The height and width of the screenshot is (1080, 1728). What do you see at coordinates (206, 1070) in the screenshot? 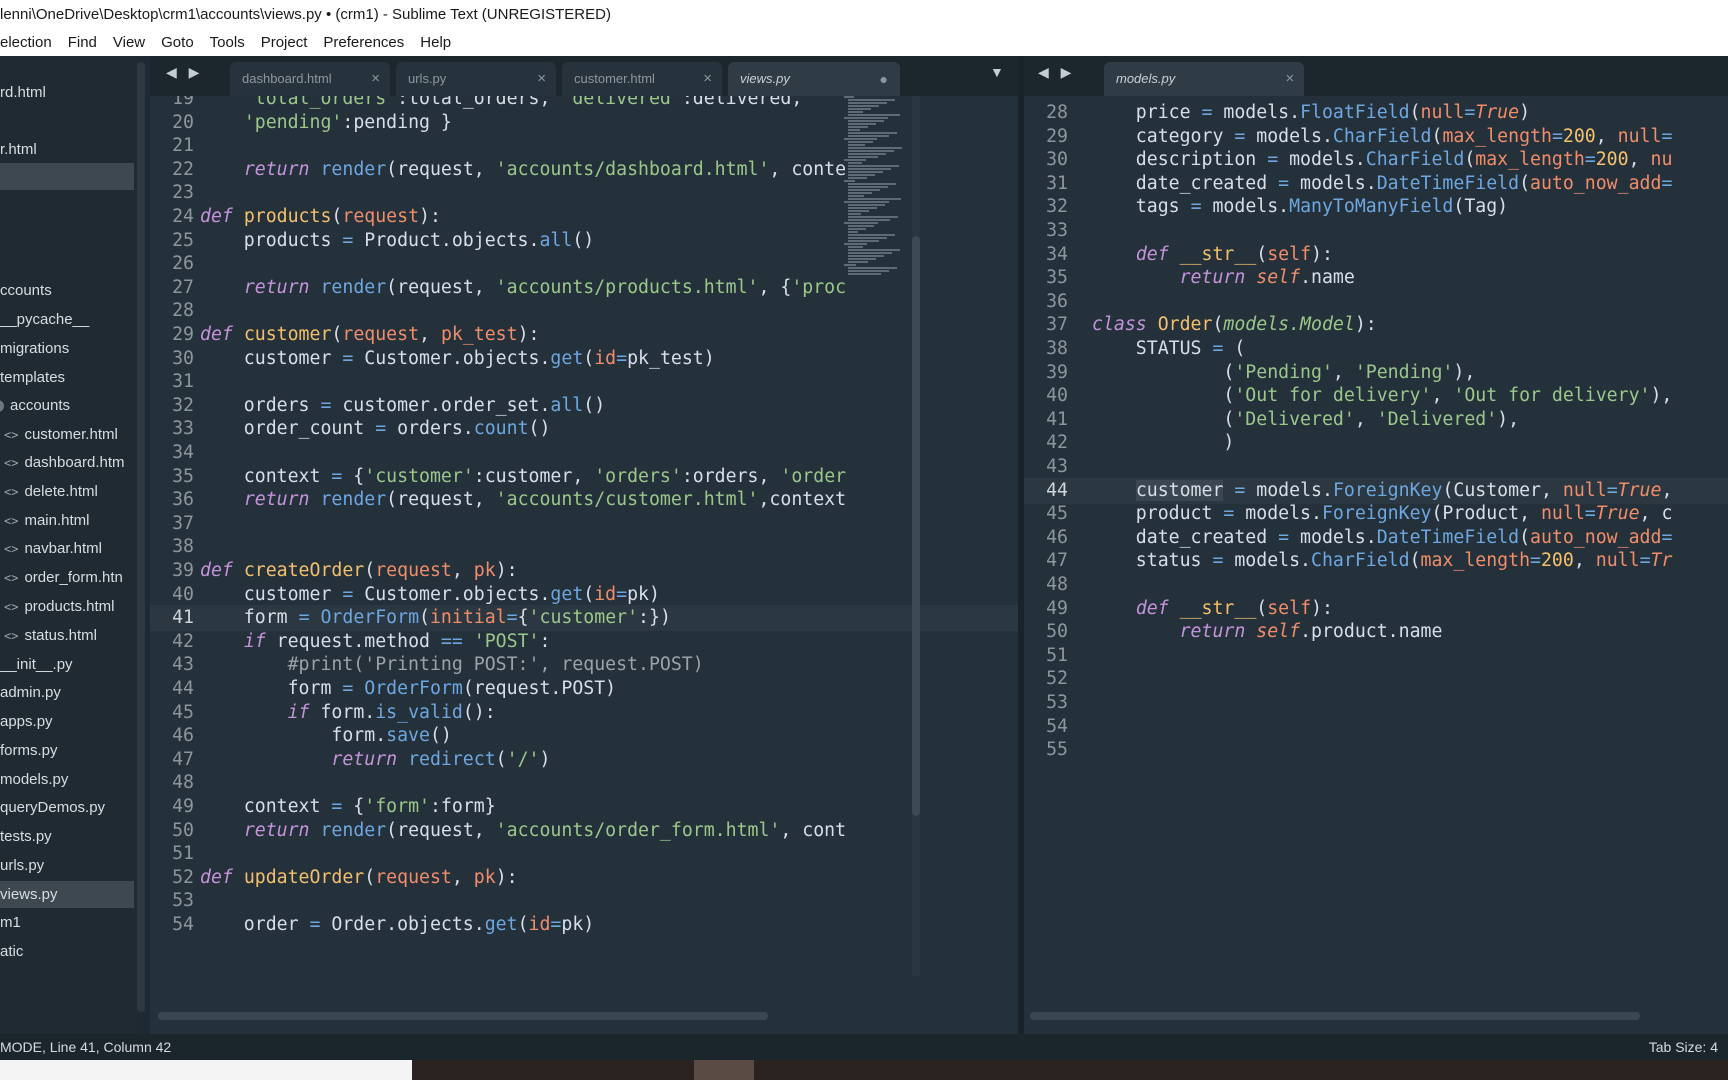
I see `taskbar-search-area` at bounding box center [206, 1070].